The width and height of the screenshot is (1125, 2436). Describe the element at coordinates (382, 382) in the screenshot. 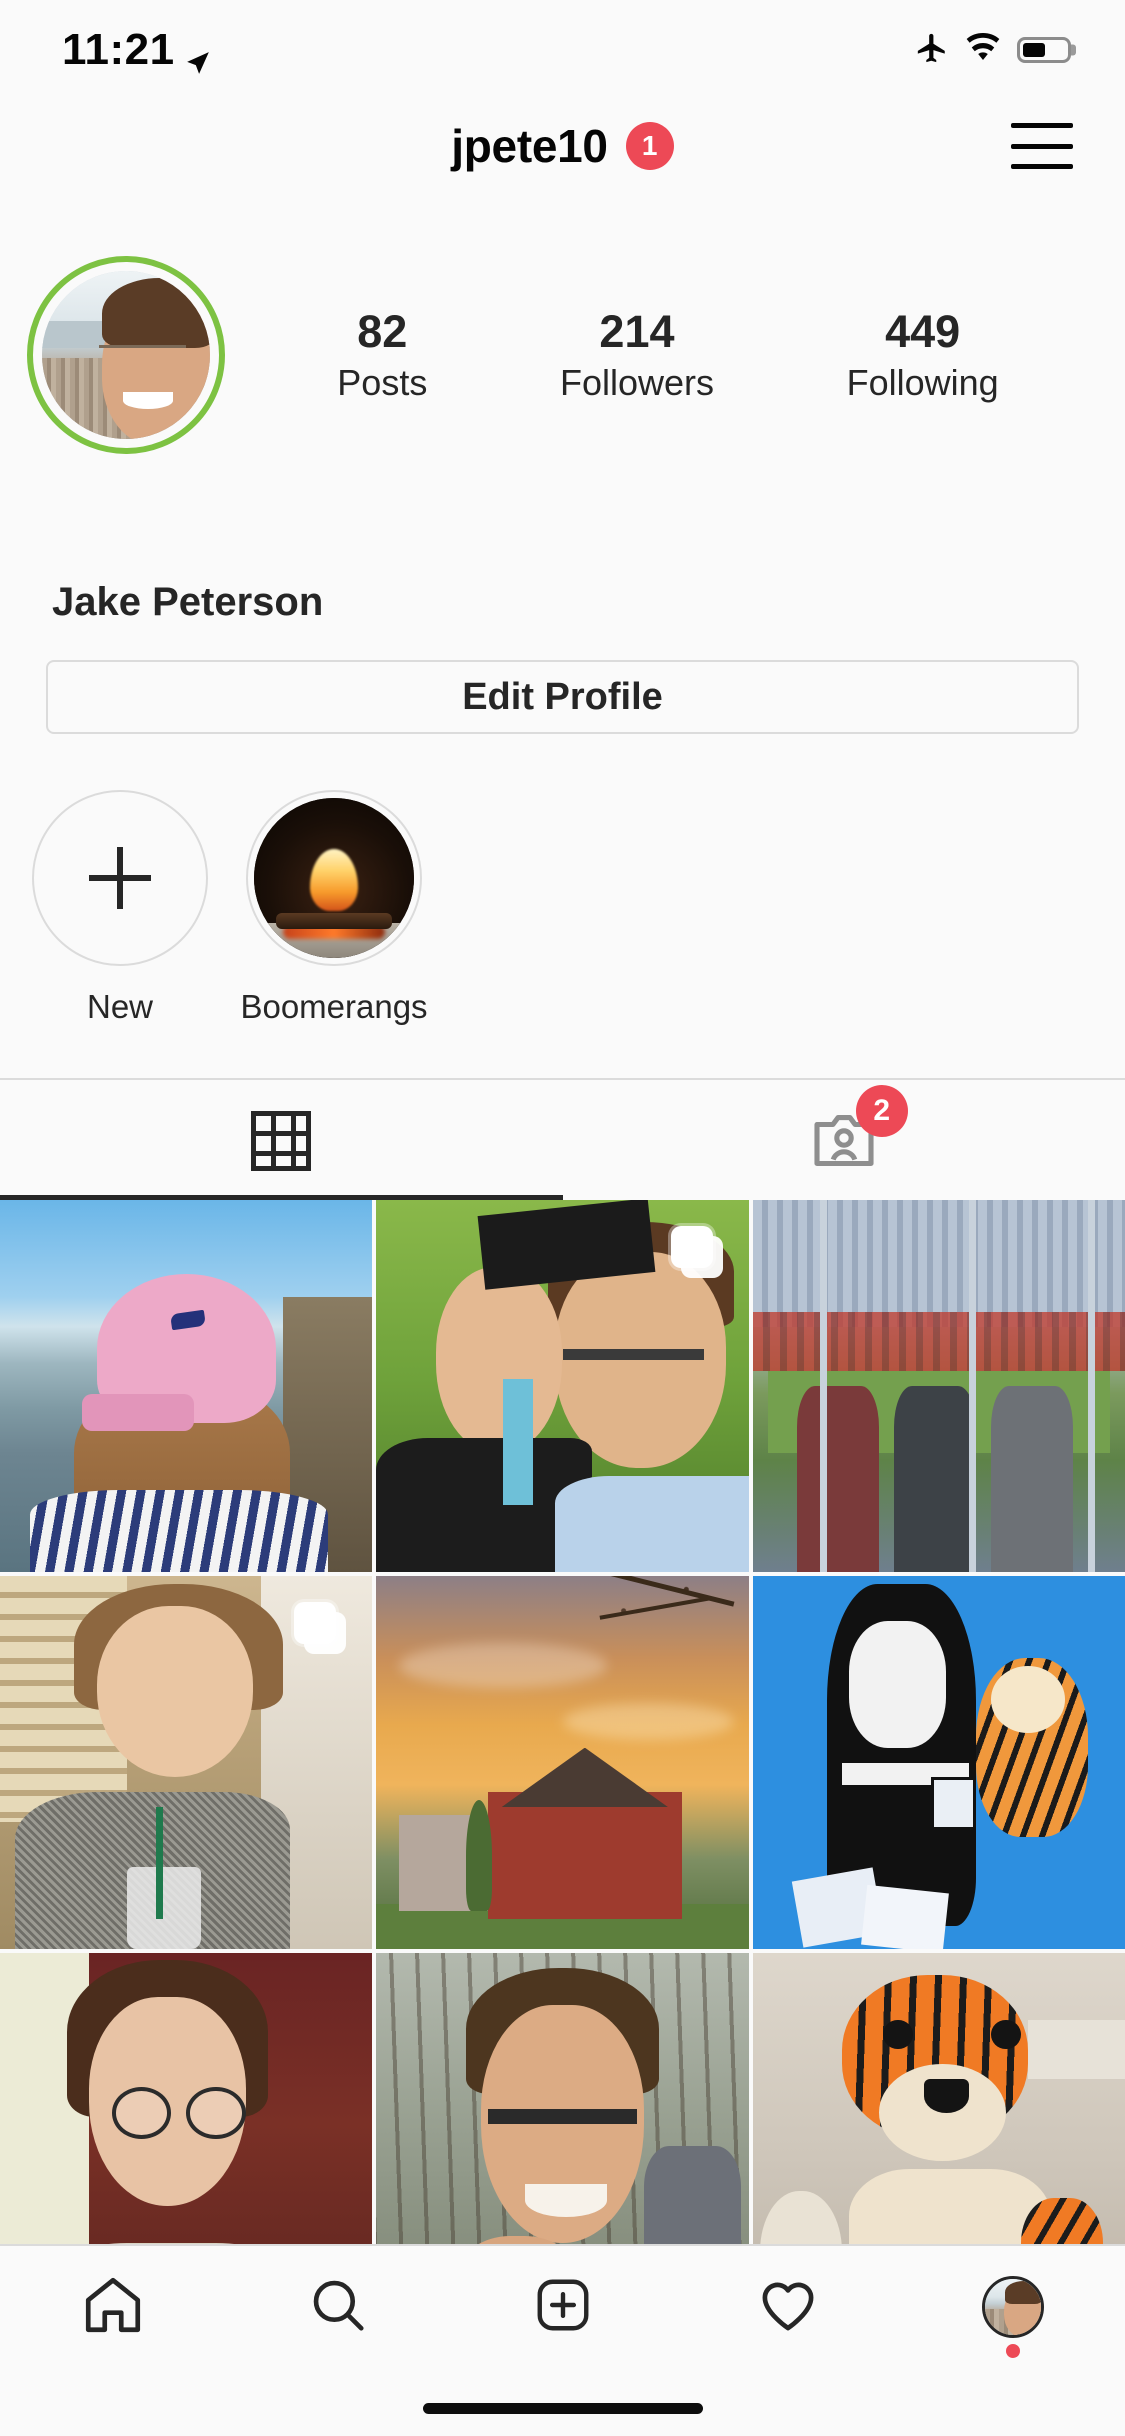

I see `stat-posts-label: Posts` at that location.